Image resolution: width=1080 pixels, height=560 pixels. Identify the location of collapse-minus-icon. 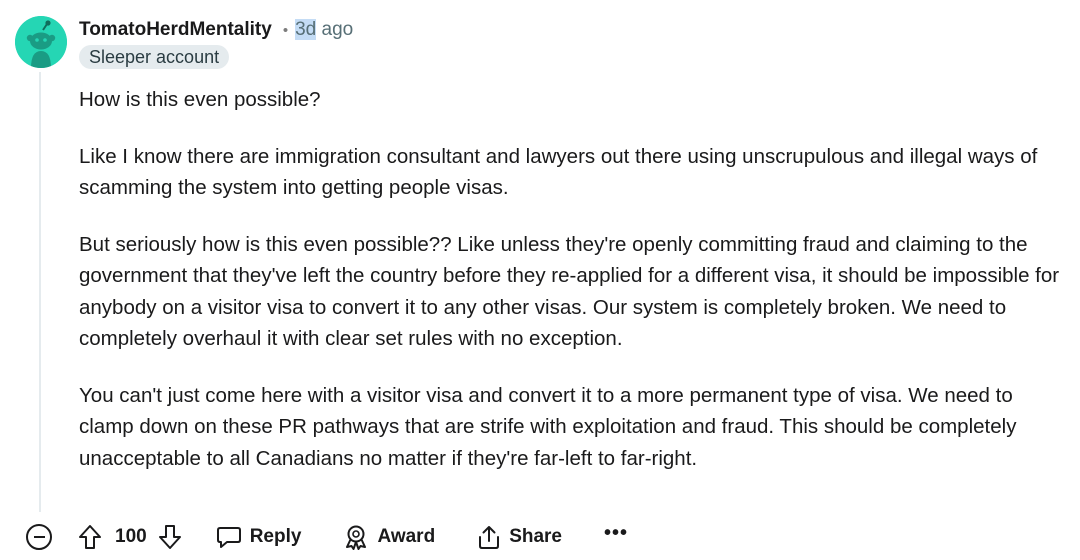
(39, 537).